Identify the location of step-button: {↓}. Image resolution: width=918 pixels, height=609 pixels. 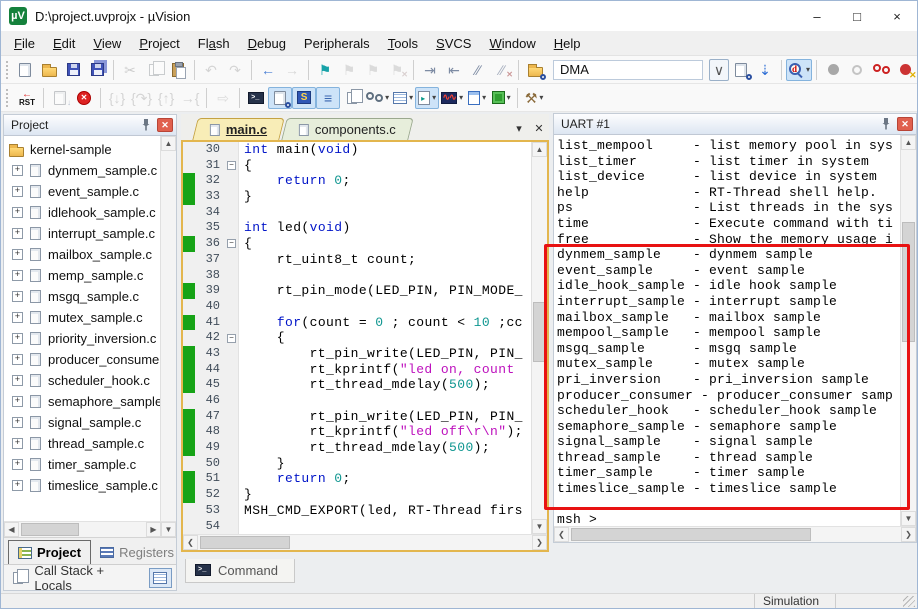
(117, 98).